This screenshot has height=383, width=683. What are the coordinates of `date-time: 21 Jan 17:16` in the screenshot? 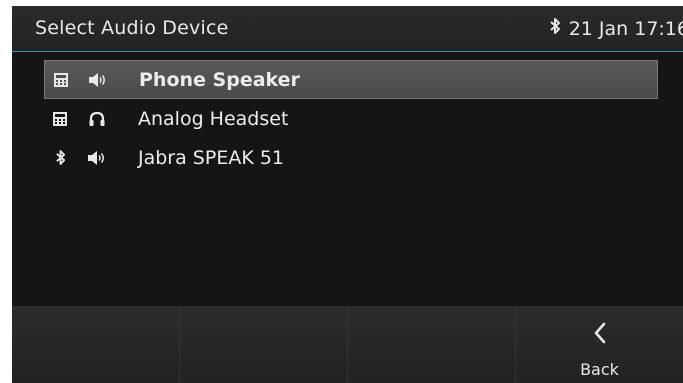 It's located at (625, 28).